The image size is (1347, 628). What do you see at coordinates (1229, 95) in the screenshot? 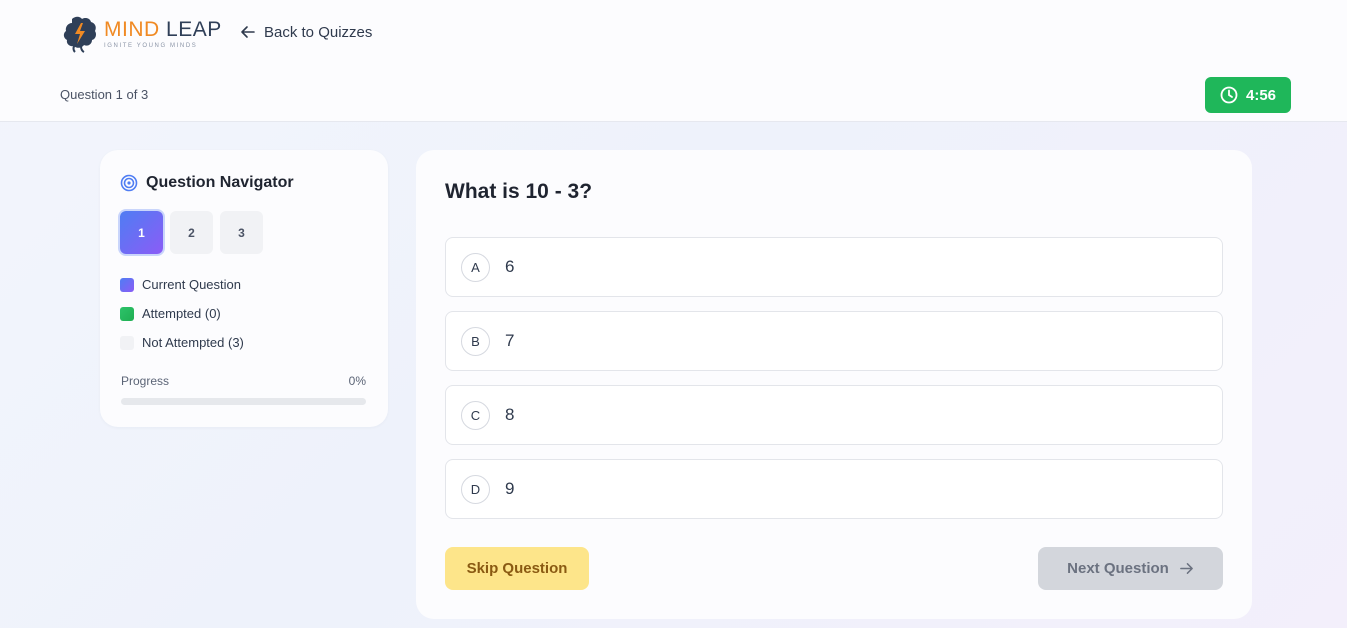
I see `clock-icon` at bounding box center [1229, 95].